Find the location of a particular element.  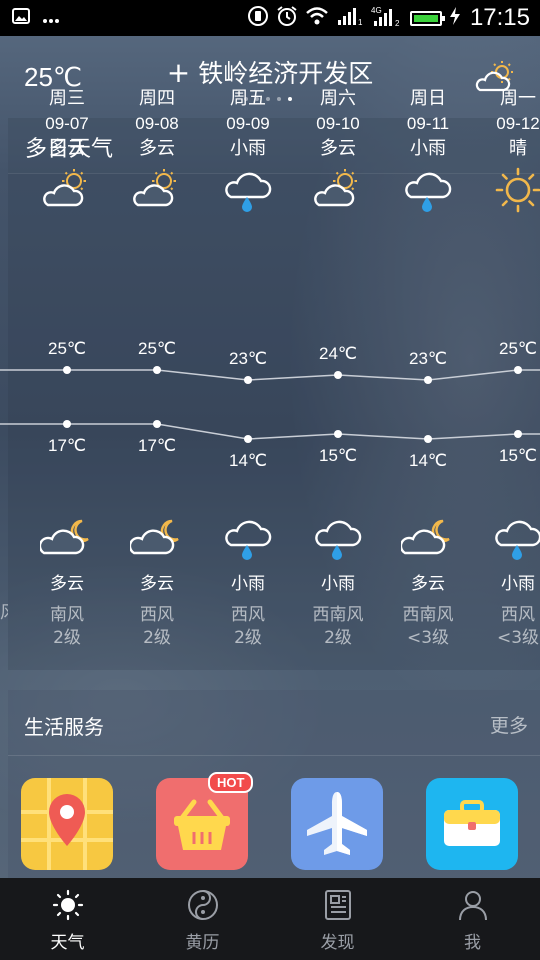

person-icon is located at coordinates (473, 905).